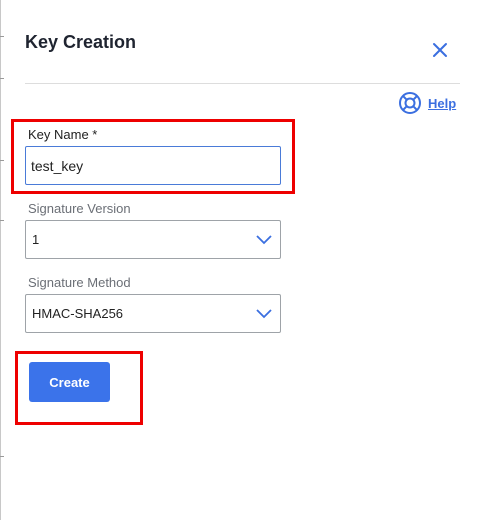  Describe the element at coordinates (242, 83) in the screenshot. I see `header-divider` at that location.